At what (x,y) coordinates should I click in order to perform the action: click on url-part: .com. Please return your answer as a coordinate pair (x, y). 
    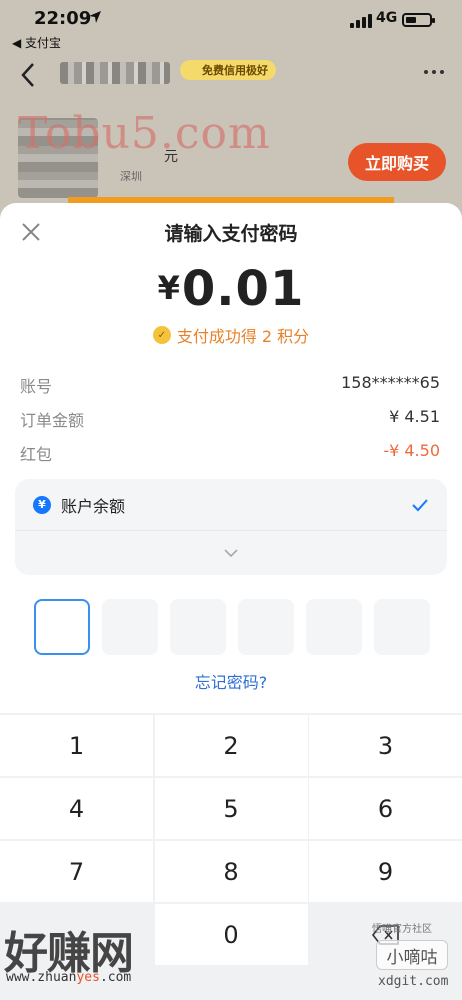
    Looking at the image, I should click on (115, 977).